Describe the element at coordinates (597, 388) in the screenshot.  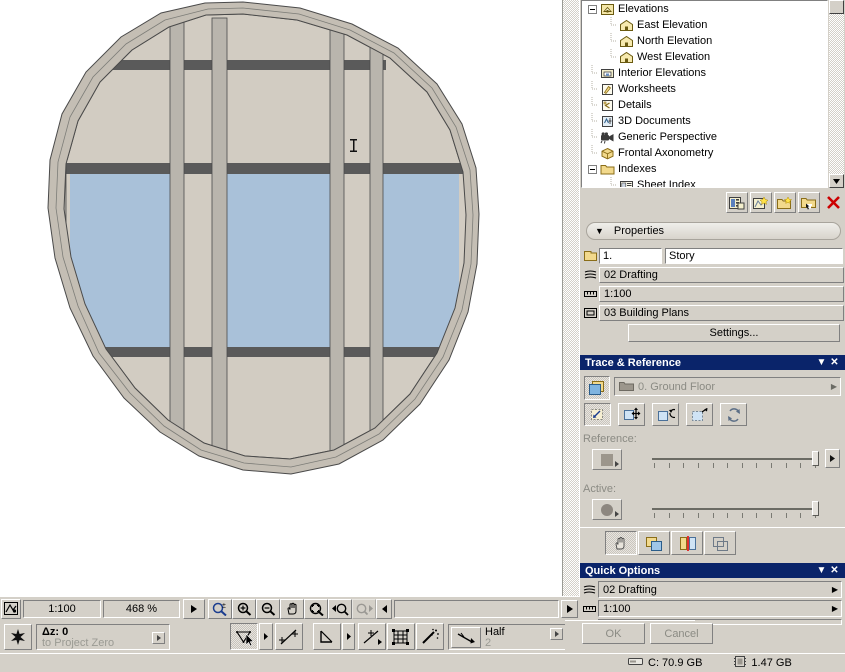
I see `show-trace-reference-button` at that location.